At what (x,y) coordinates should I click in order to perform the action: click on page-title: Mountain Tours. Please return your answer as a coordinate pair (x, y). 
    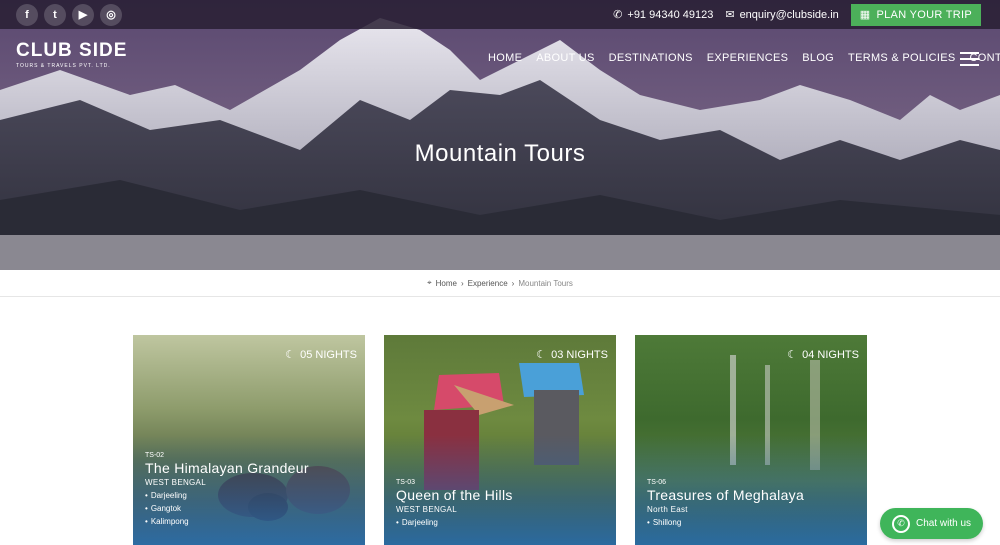
    Looking at the image, I should click on (500, 153).